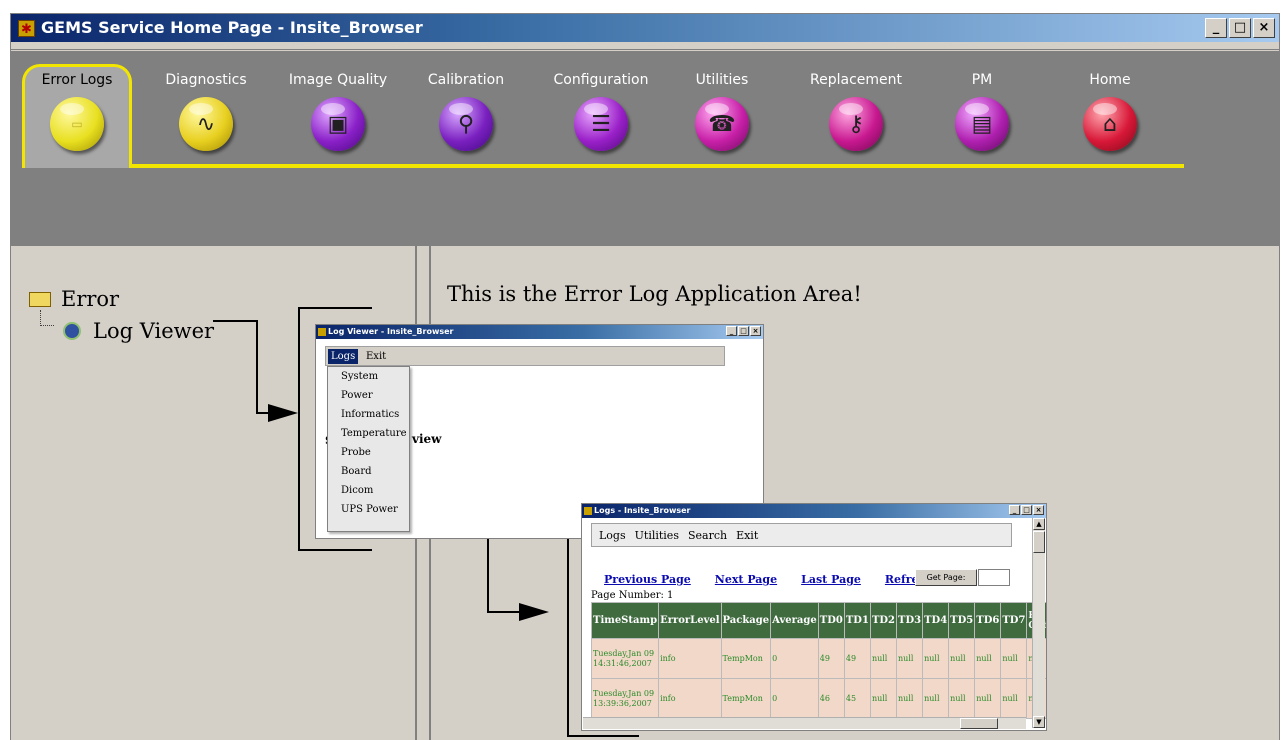  What do you see at coordinates (368, 433) in the screenshot?
I see `menu-item-temperature: Temperature` at bounding box center [368, 433].